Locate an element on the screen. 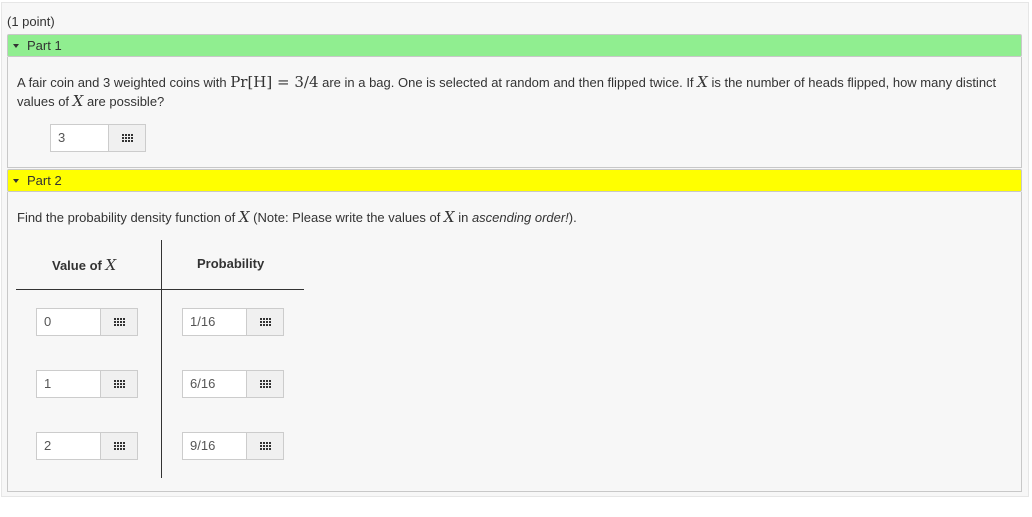  prob-input-1: 1/16 is located at coordinates (214, 322).